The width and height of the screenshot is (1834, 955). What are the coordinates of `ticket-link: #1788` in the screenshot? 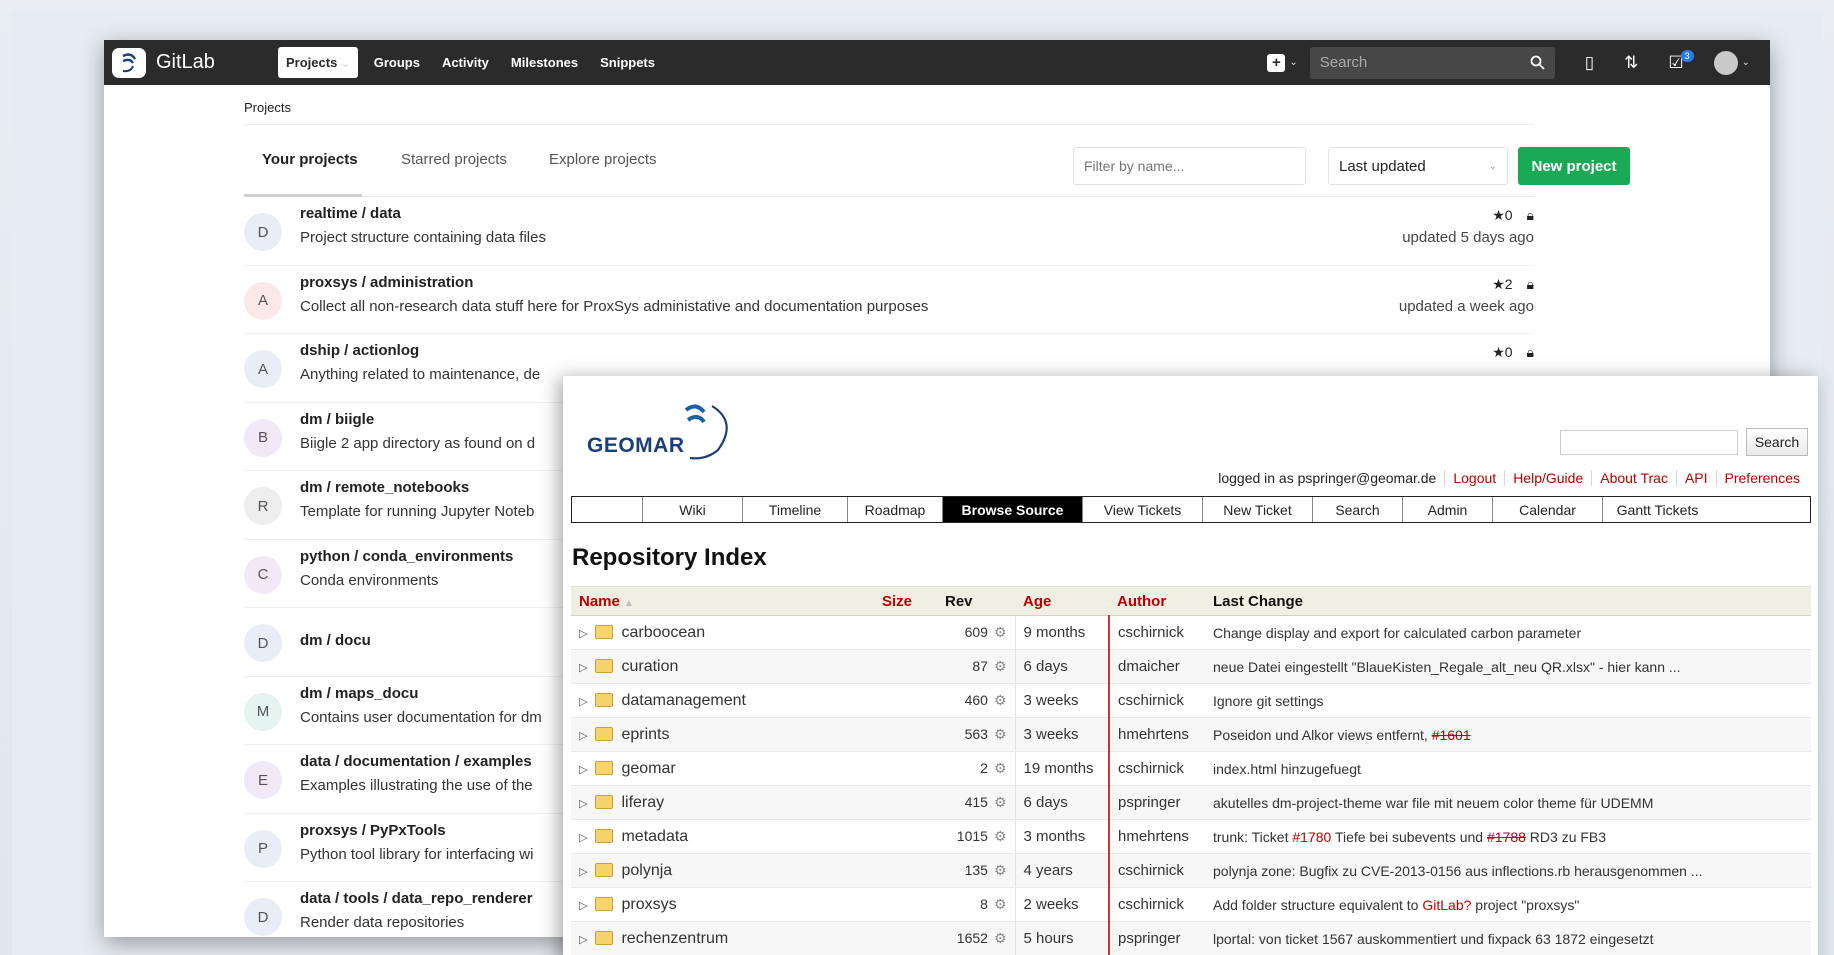 It's located at (1506, 837).